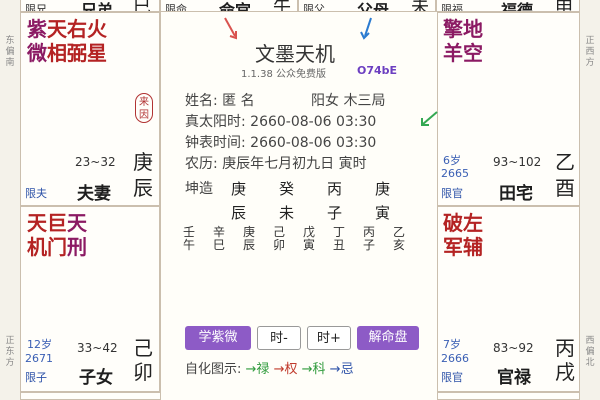 The image size is (600, 400). What do you see at coordinates (513, 348) in the screenshot?
I see `career-range: 83~92` at bounding box center [513, 348].